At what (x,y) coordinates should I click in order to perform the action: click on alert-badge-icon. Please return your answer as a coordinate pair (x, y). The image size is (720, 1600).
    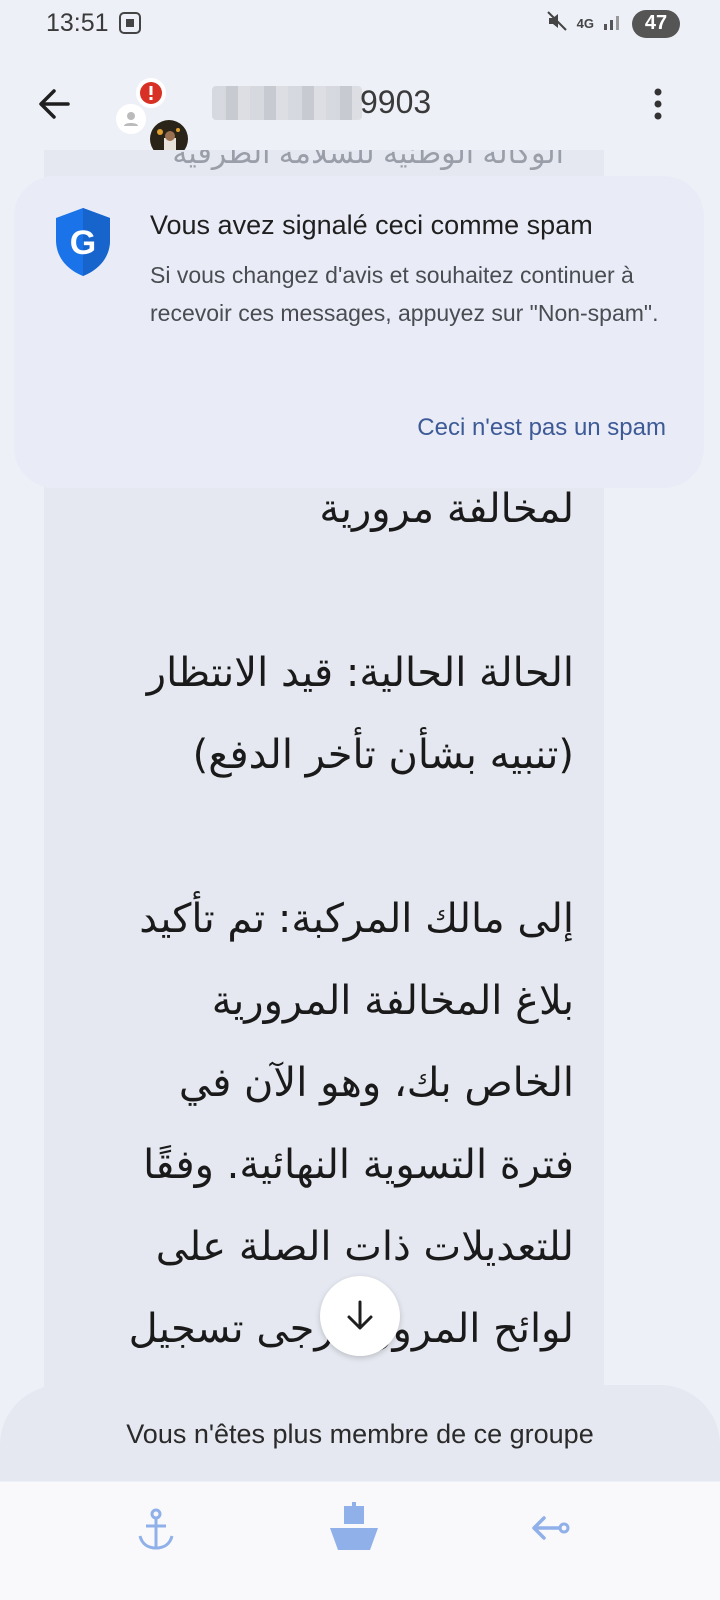
    Looking at the image, I should click on (151, 93).